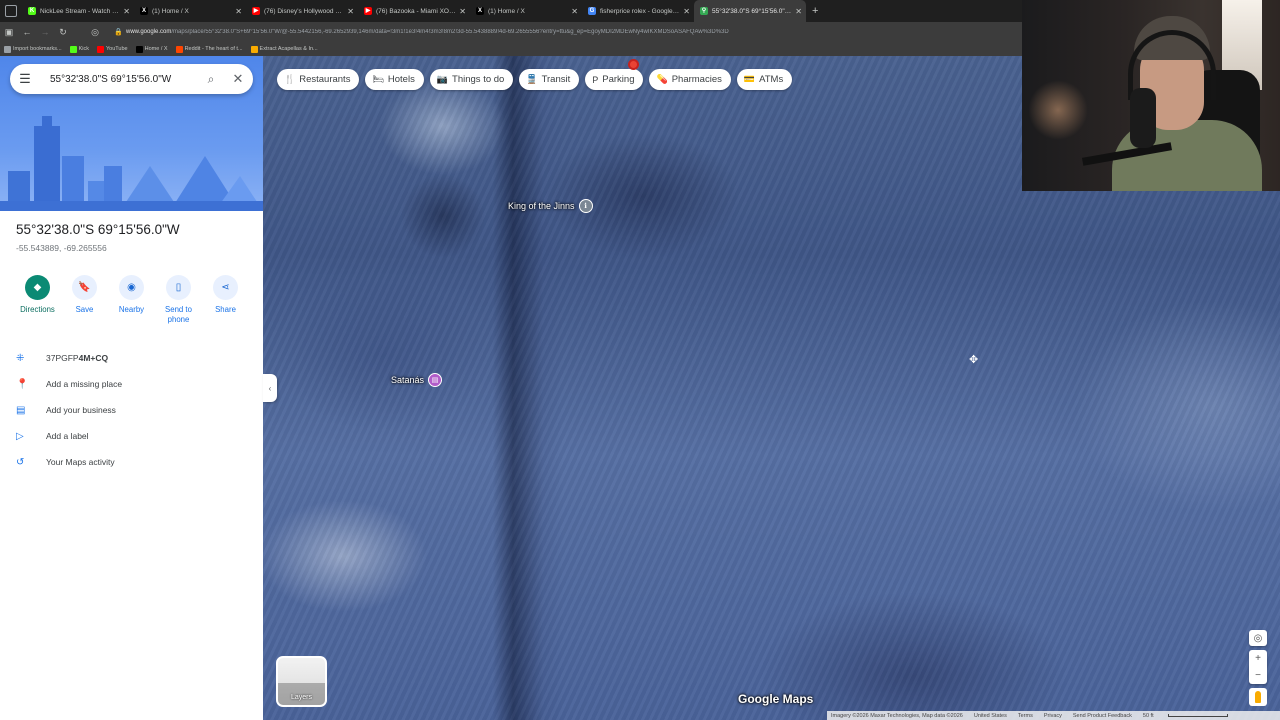 Image resolution: width=1280 pixels, height=720 pixels. I want to click on bookmark-item: Kick, so click(79, 49).